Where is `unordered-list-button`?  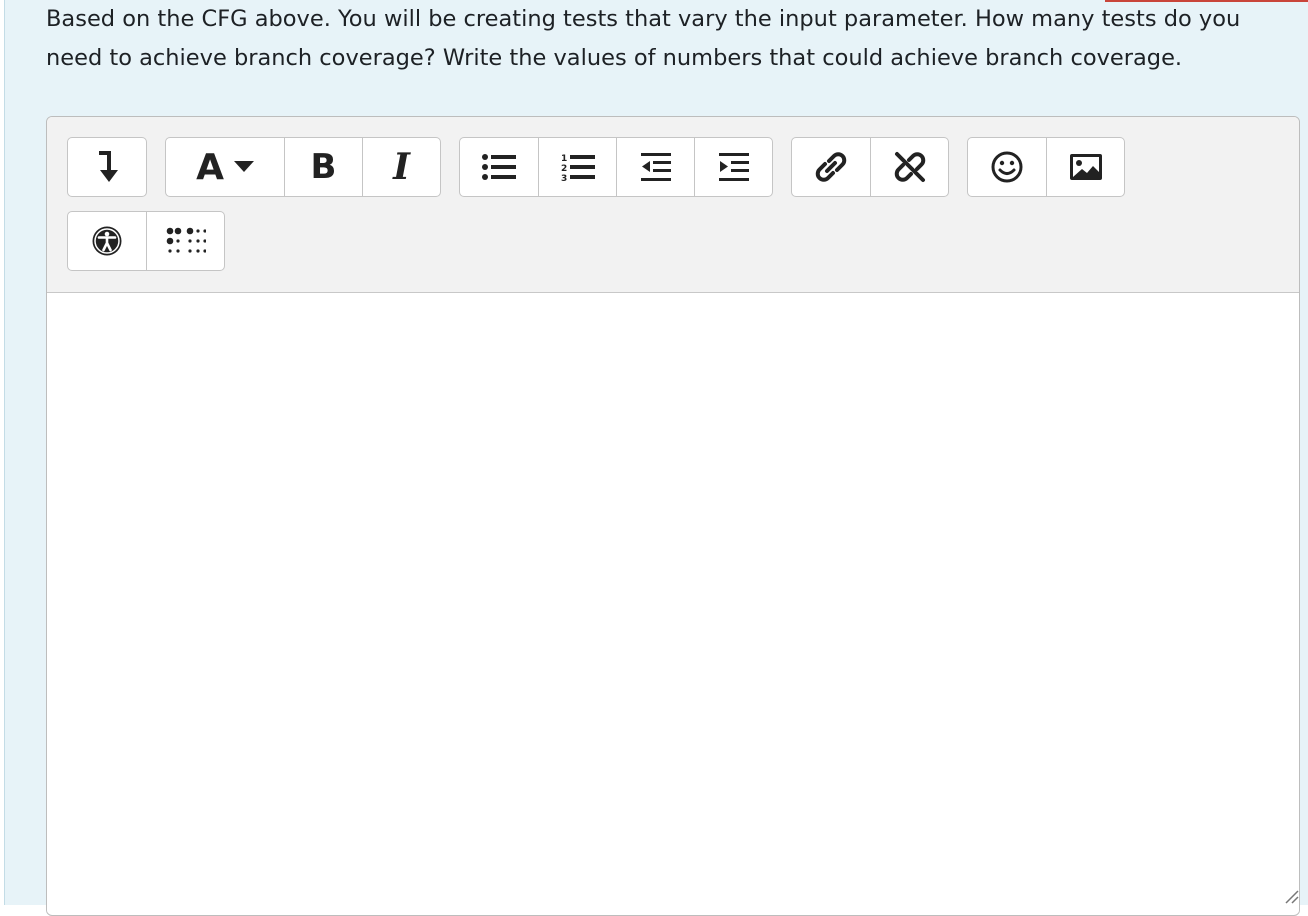
unordered-list-button is located at coordinates (499, 167).